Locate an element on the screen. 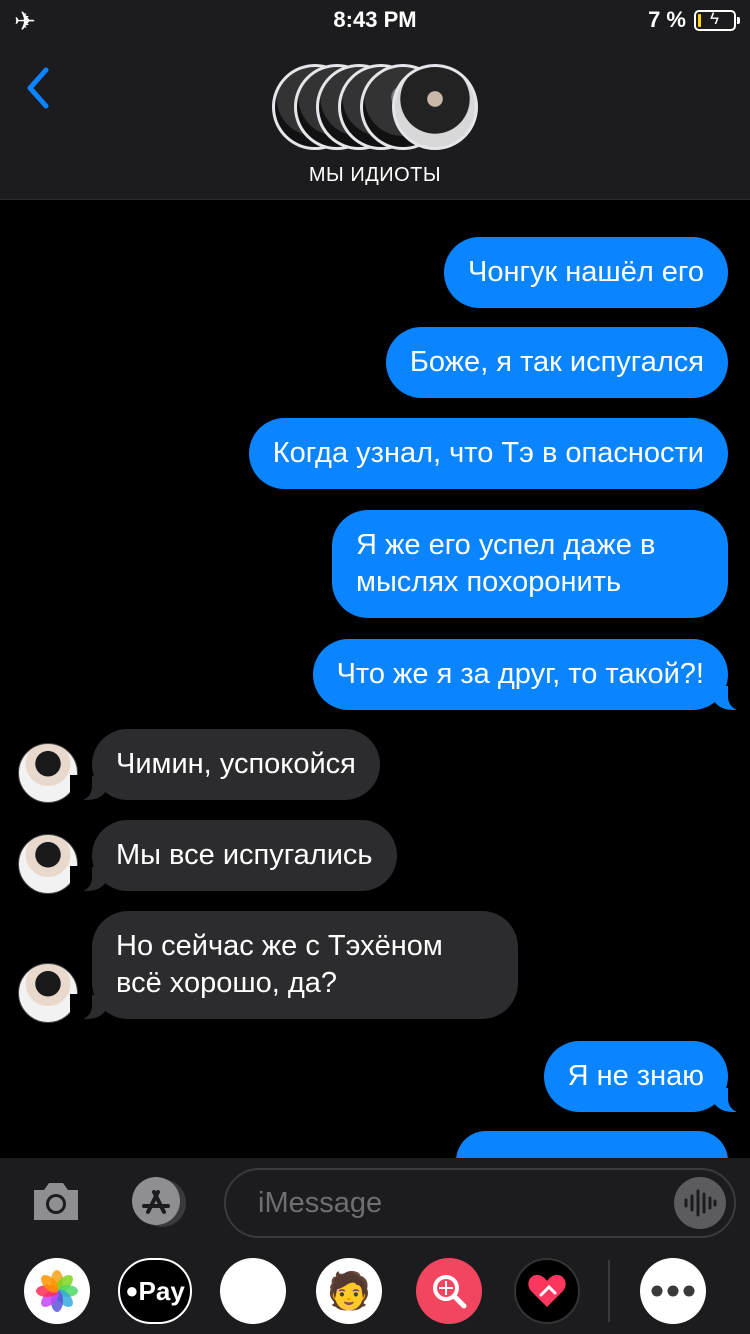 The height and width of the screenshot is (1334, 750). conversation-header: МЫ ИДИОТЫ is located at coordinates (375, 120).